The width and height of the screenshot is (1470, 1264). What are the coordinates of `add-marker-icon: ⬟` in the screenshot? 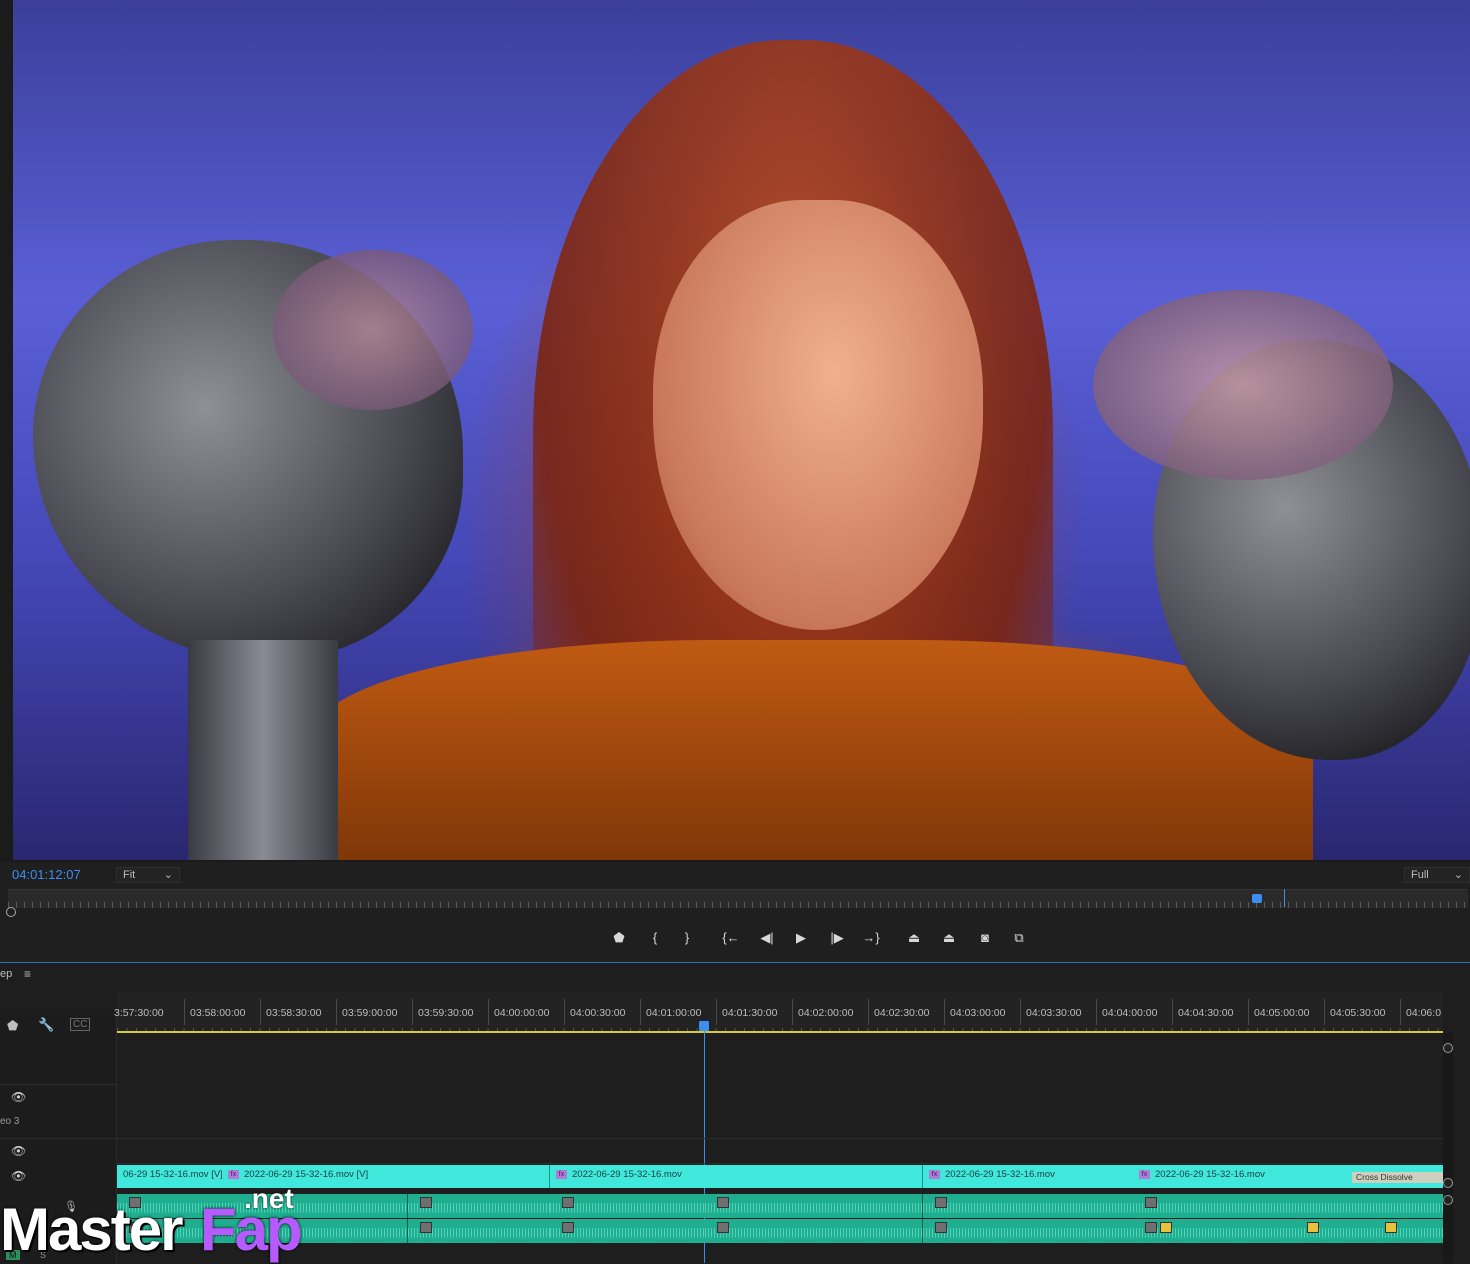 It's located at (12, 1026).